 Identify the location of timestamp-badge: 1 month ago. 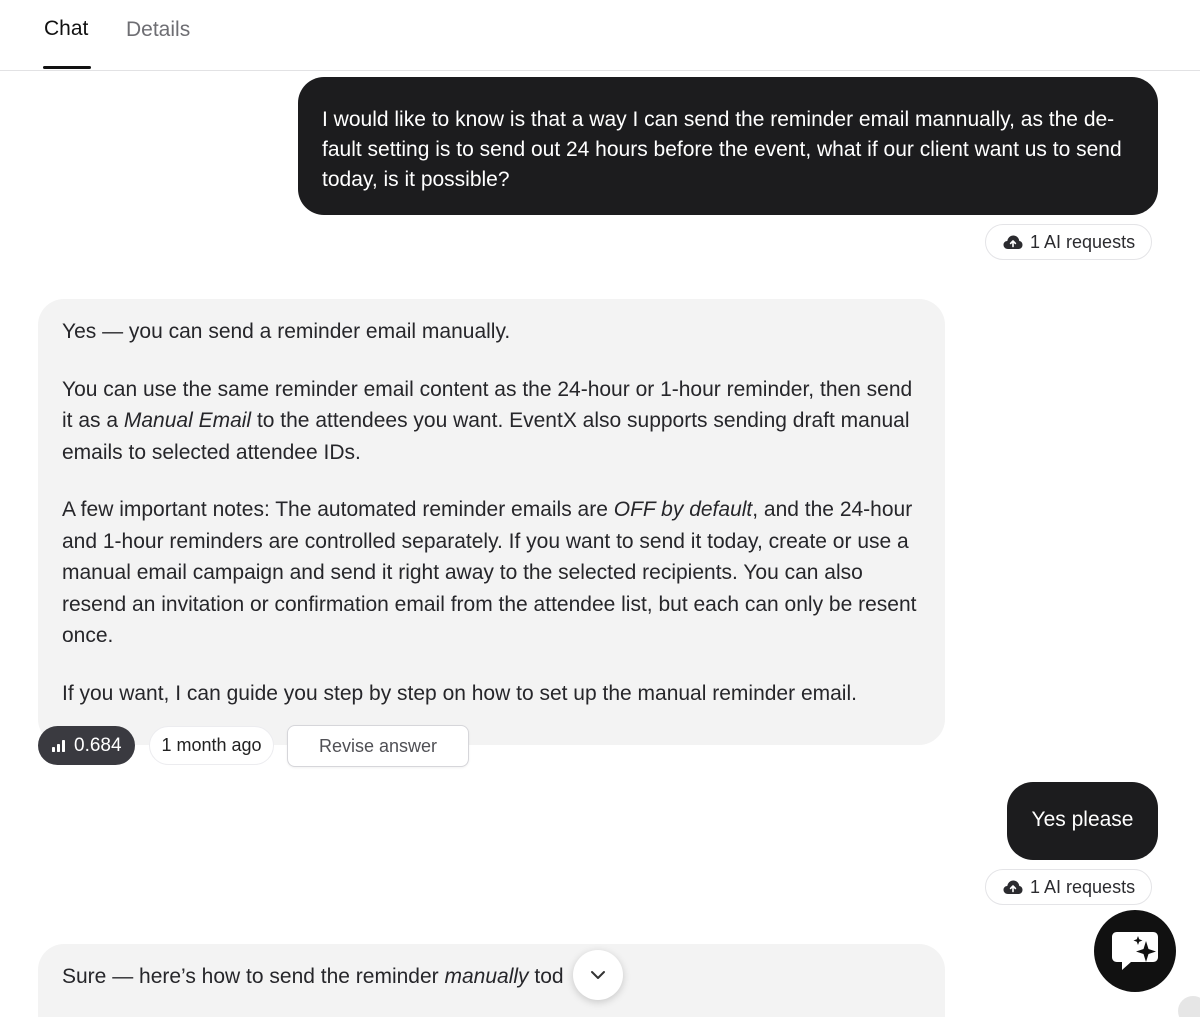
(211, 745).